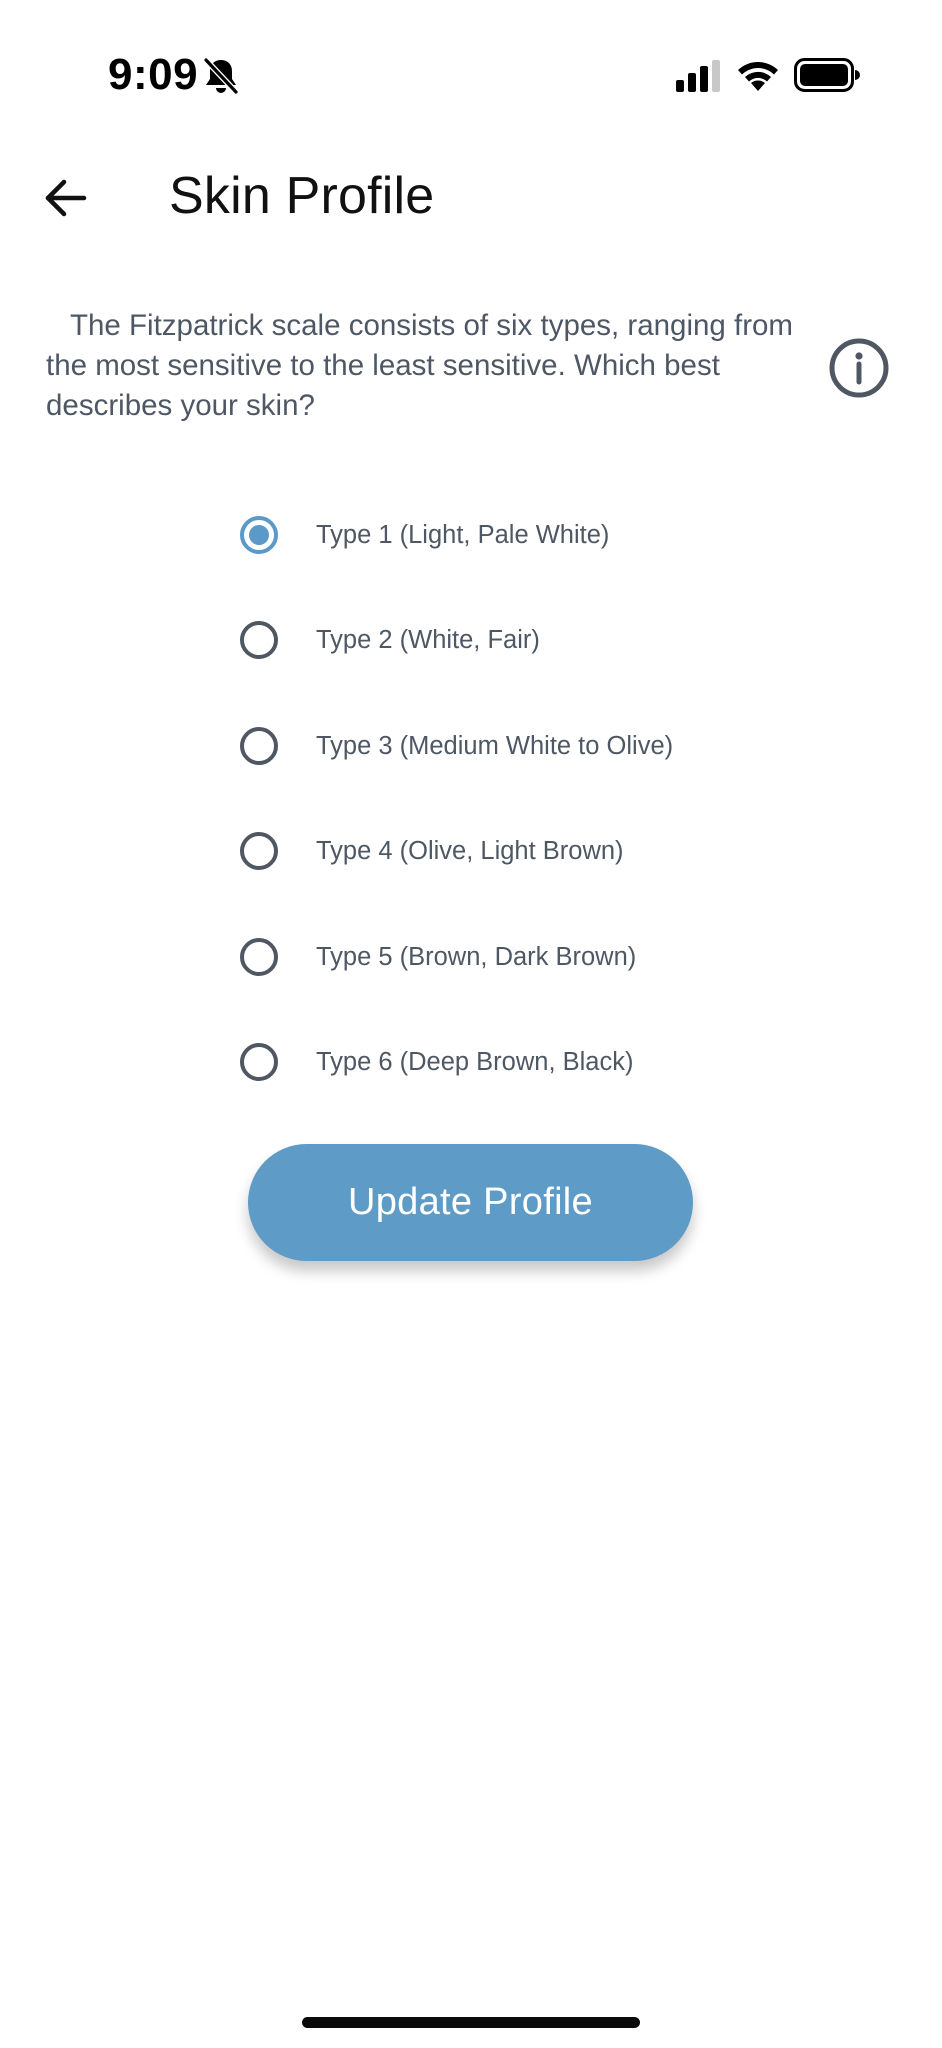 Image resolution: width=942 pixels, height=2048 pixels. I want to click on option-label: Type 4 (Olive, Light Brown), so click(470, 850).